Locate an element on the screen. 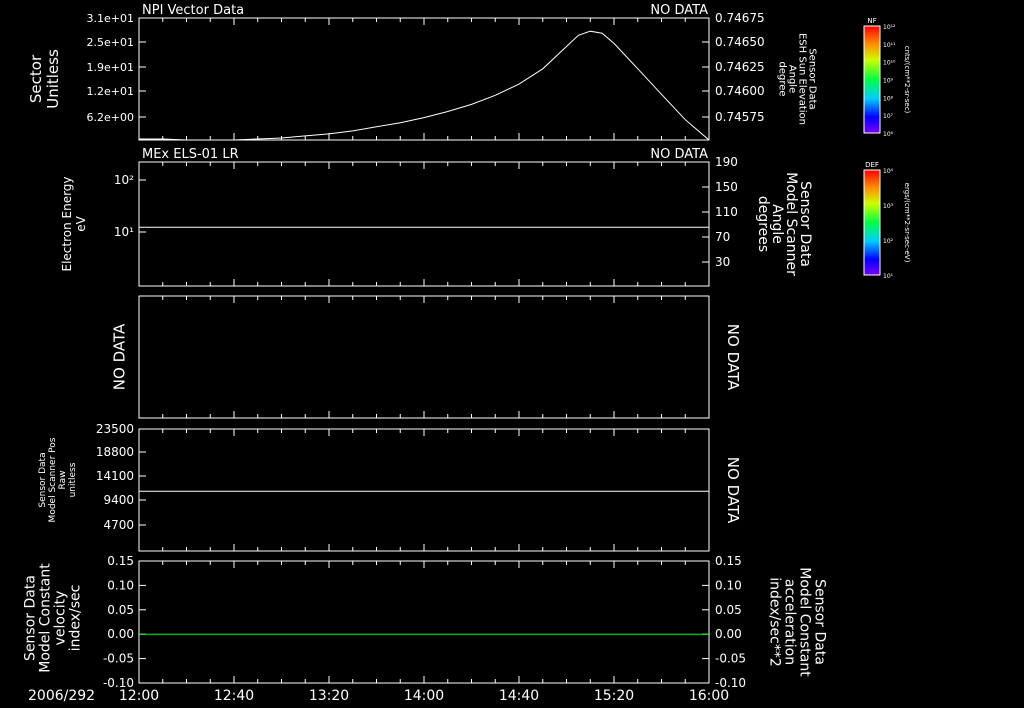  right-tick-label: 70 is located at coordinates (722, 237).